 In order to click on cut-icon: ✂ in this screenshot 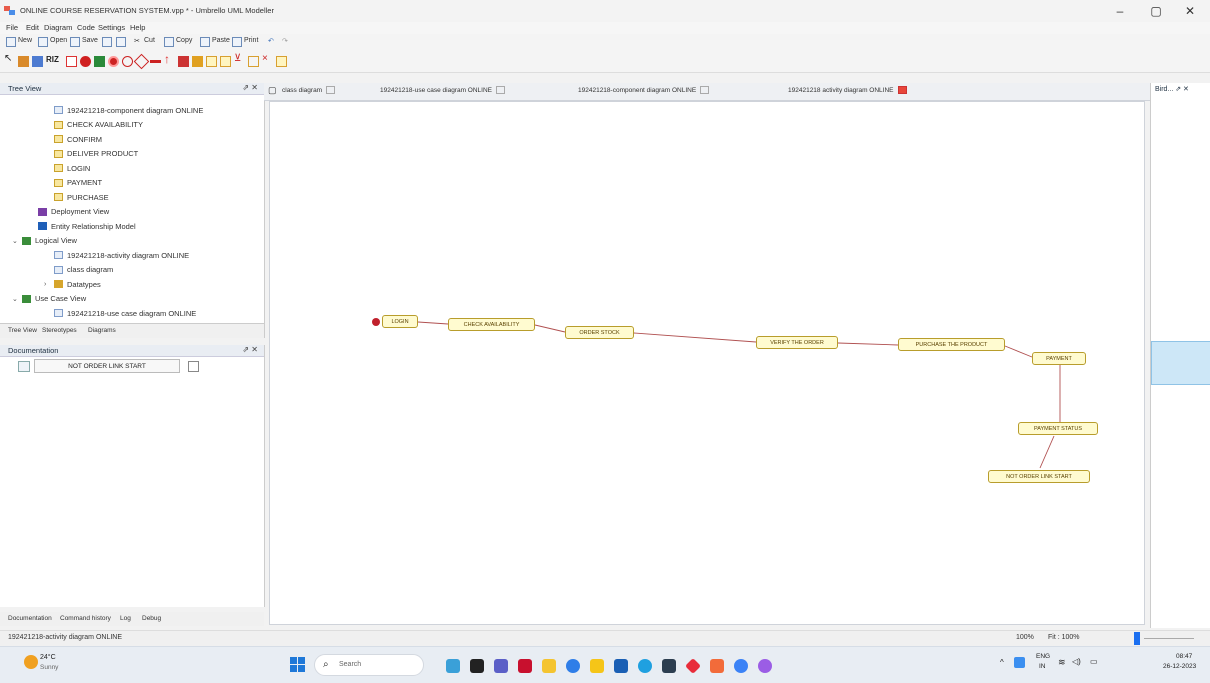, I will do `click(137, 41)`.